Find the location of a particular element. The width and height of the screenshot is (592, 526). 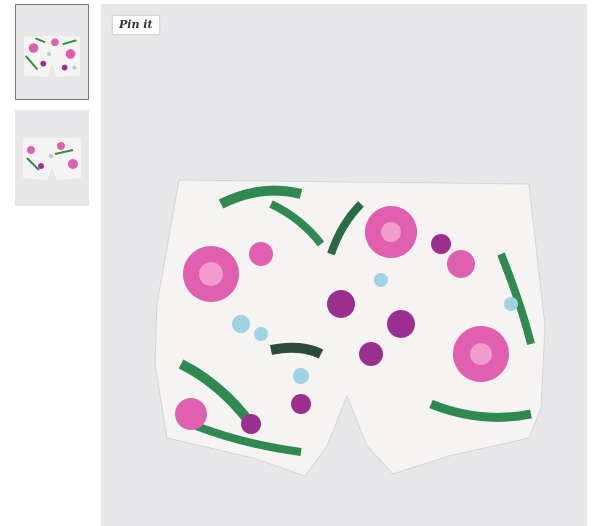

thumbnail-back is located at coordinates (52, 158).